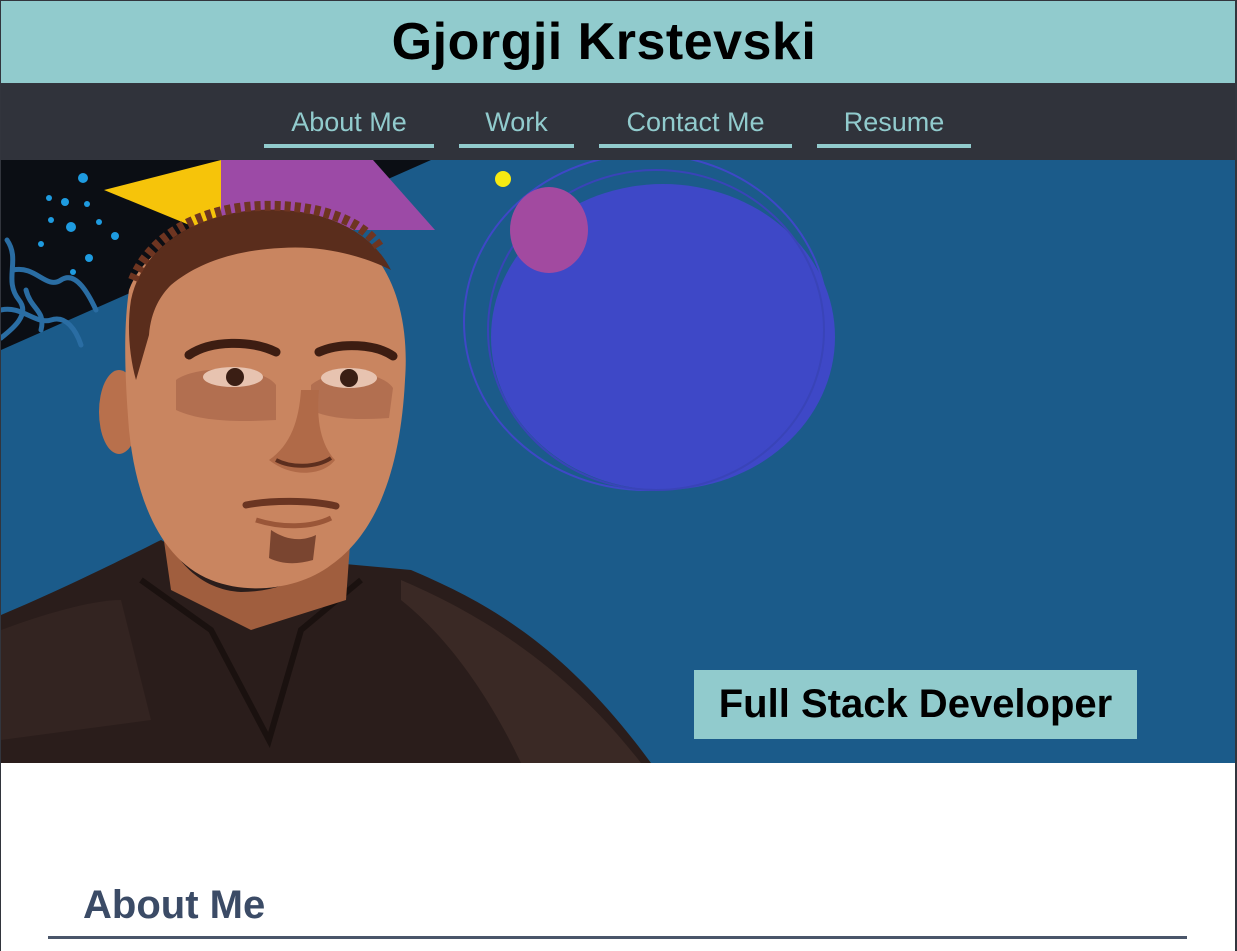 Image resolution: width=1237 pixels, height=951 pixels. Describe the element at coordinates (174, 905) in the screenshot. I see `about-me-heading: About Me` at that location.